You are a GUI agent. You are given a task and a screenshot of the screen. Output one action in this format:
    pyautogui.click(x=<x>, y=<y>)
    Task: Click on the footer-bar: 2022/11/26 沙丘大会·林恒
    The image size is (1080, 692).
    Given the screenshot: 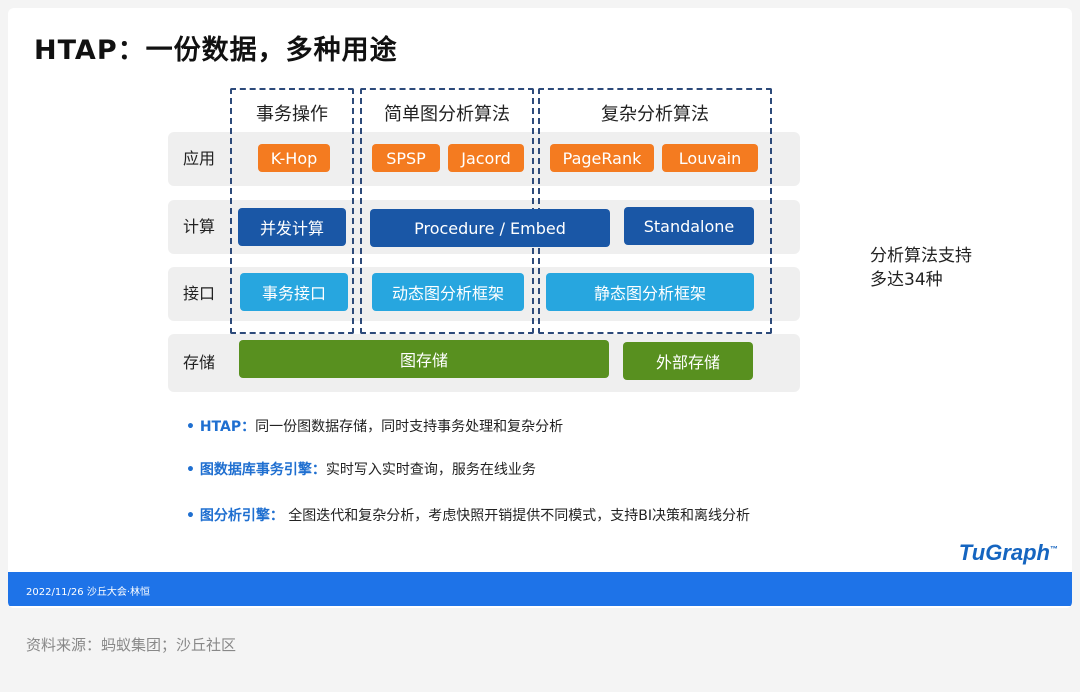 What is the action you would take?
    pyautogui.click(x=540, y=589)
    